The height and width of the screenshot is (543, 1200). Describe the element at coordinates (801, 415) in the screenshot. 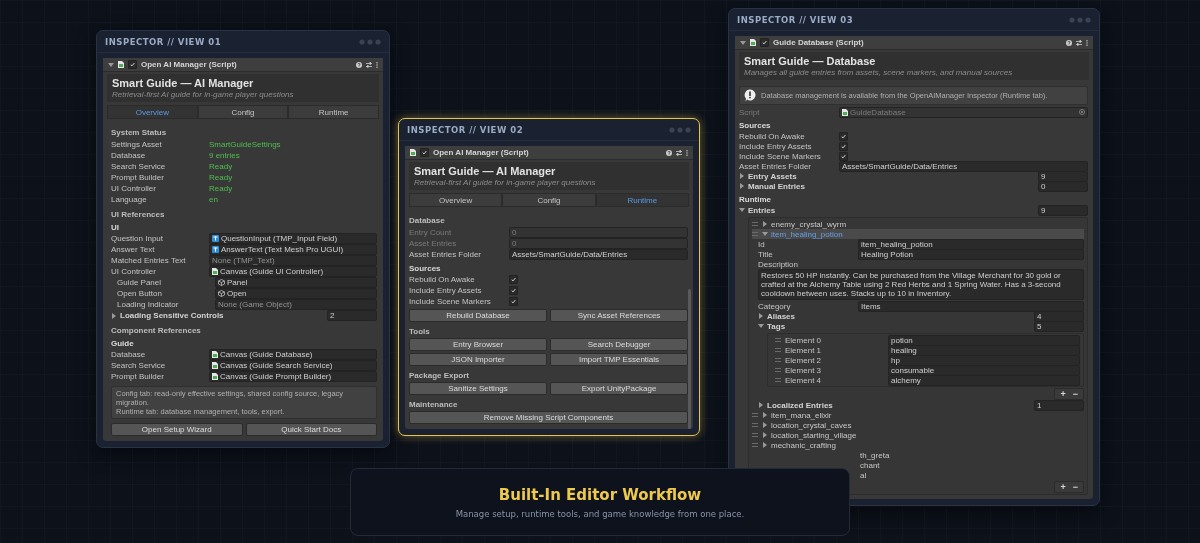

I see `entry-label: item_mana_elixir` at that location.